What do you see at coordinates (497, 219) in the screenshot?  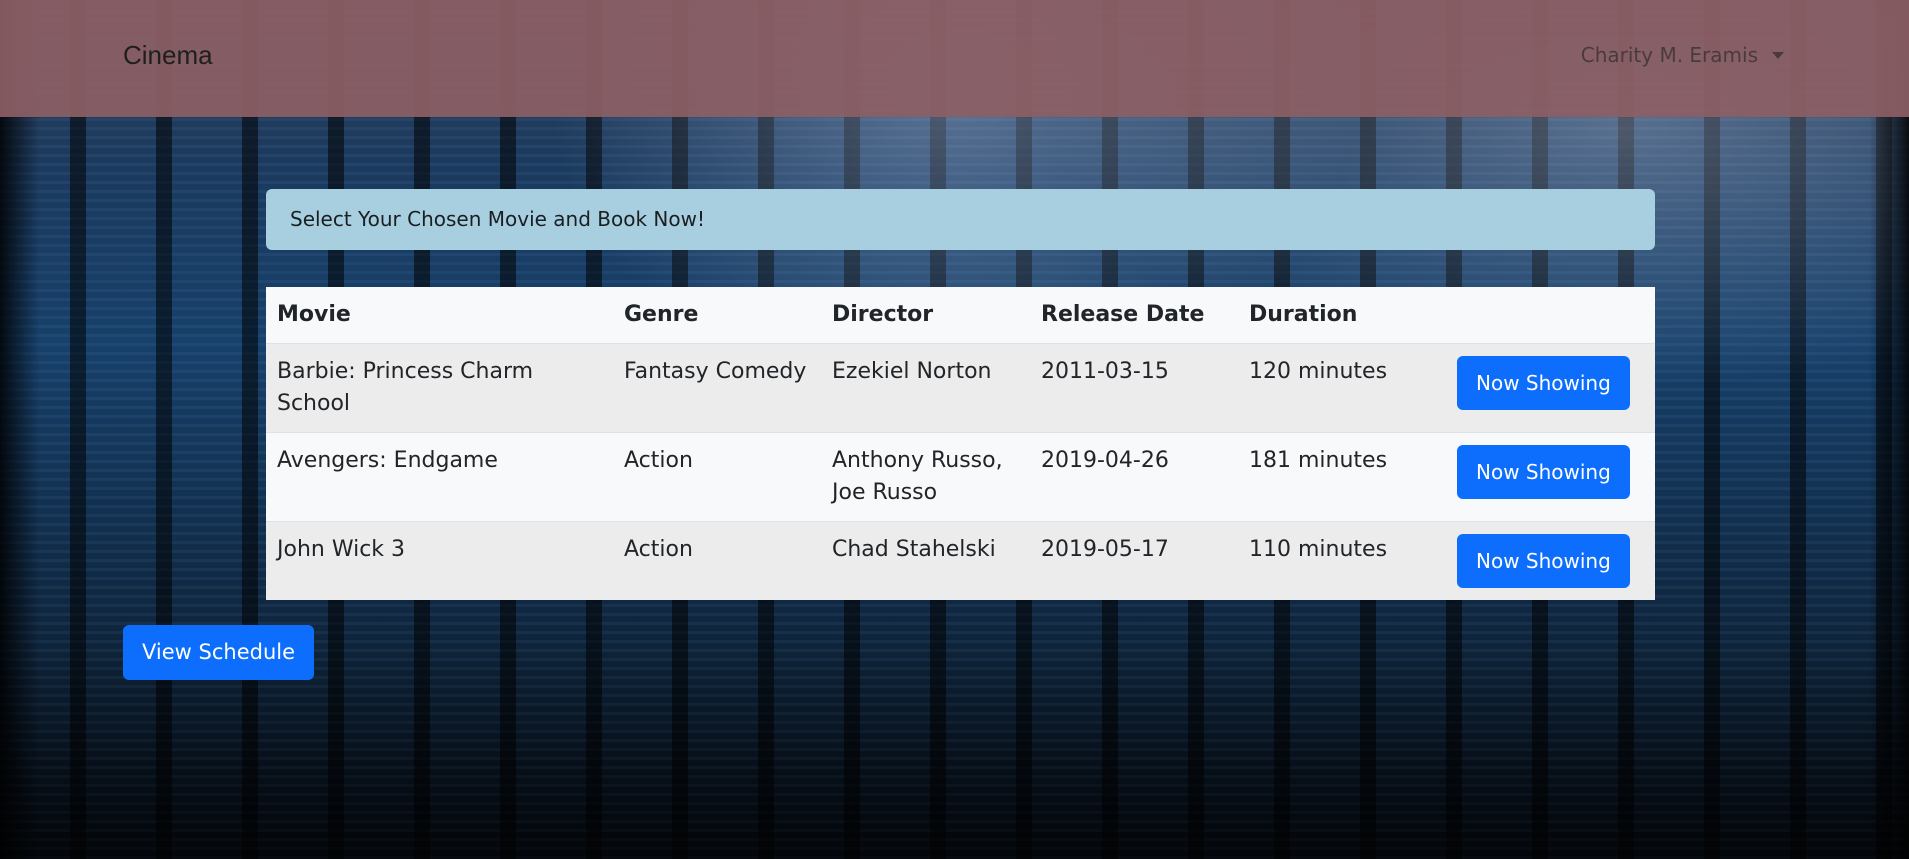 I see `alert-message: Select Your Chosen Movie and Book Now!` at bounding box center [497, 219].